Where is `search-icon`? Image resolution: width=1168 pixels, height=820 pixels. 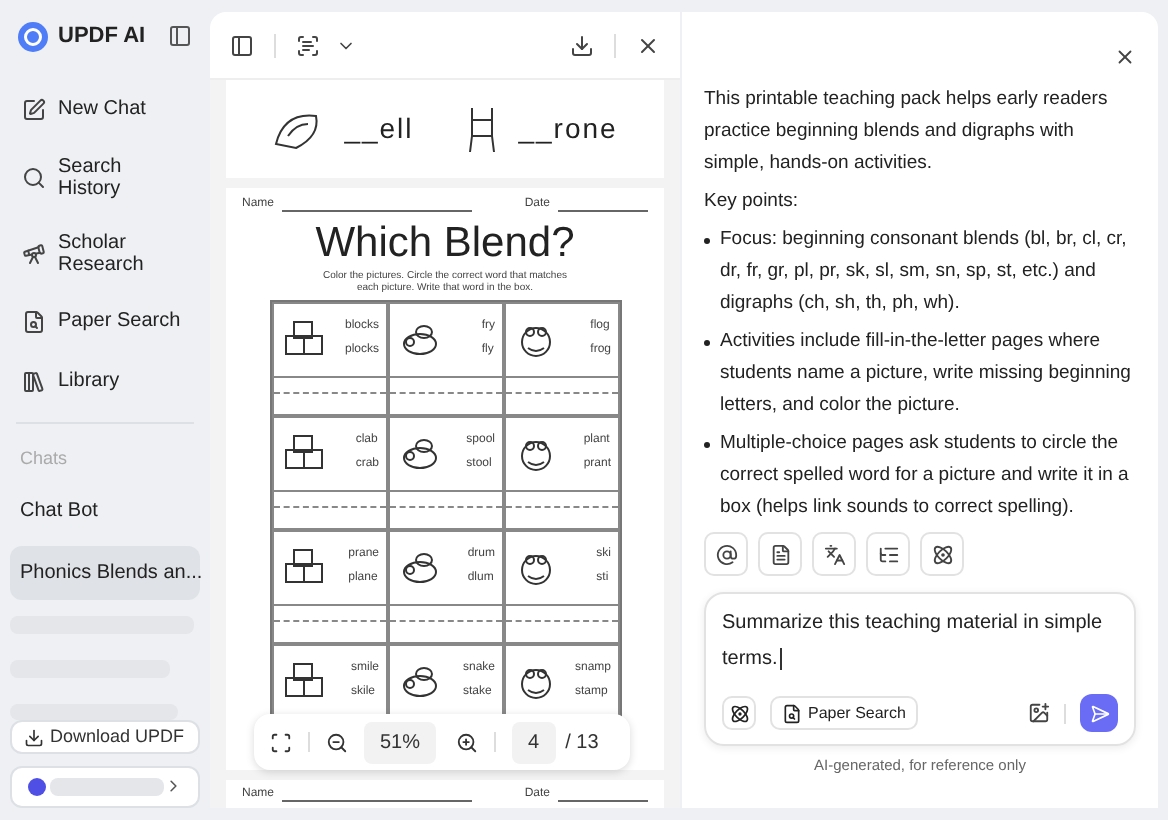
search-icon is located at coordinates (34, 177).